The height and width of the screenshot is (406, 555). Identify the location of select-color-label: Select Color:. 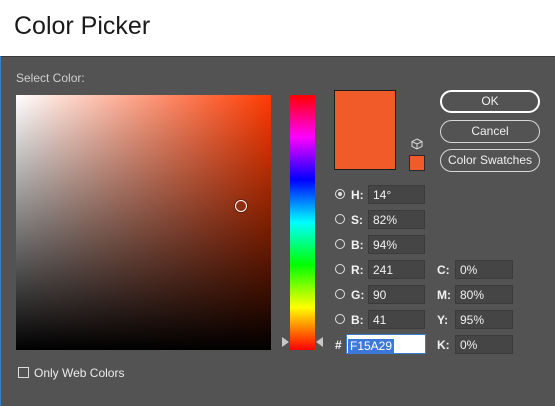
(50, 78).